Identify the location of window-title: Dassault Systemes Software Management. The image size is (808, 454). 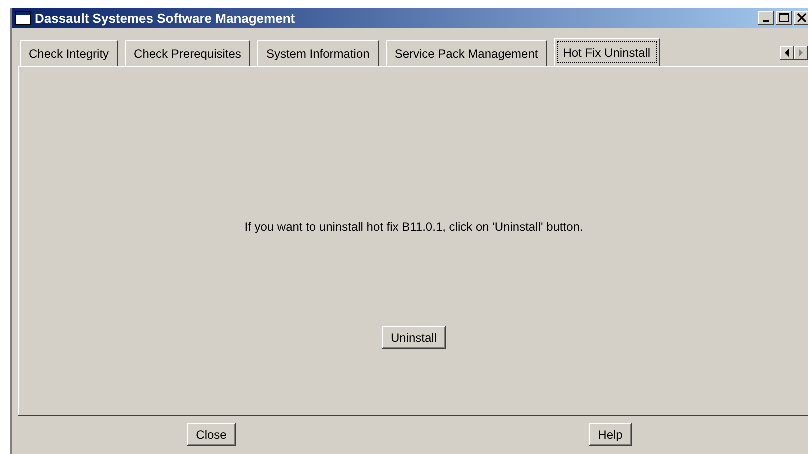
(165, 18).